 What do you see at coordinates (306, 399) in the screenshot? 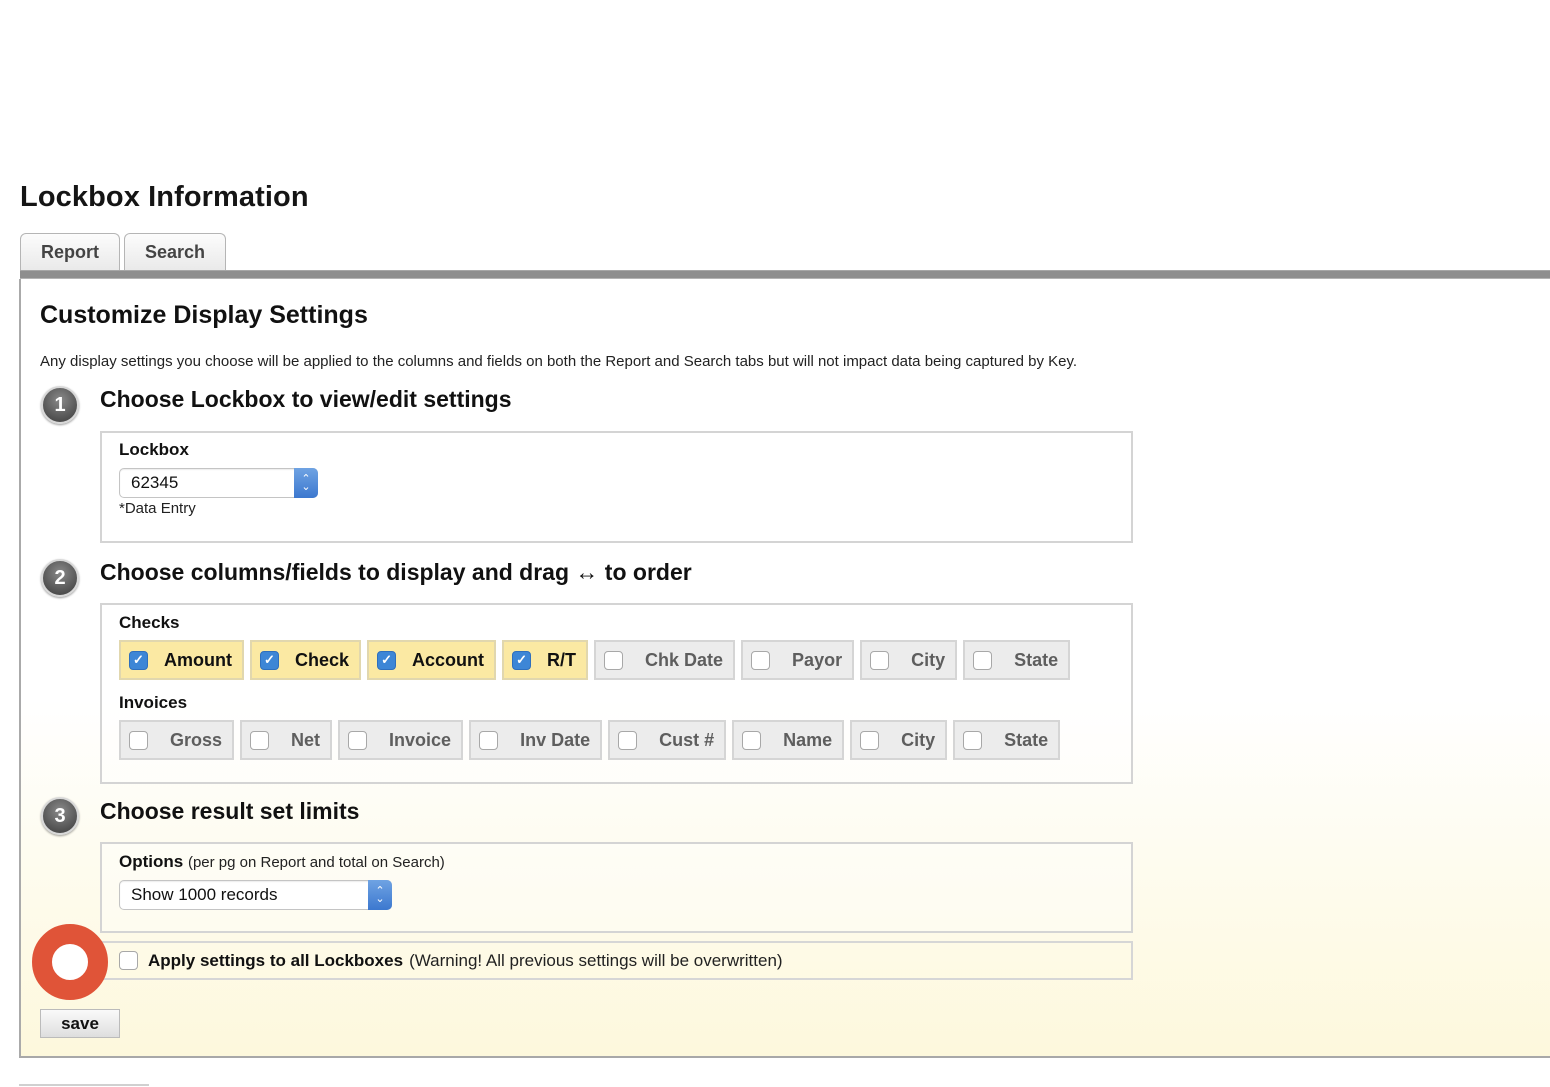
I see `step-1-title: Choose Lockbox to view/edit settings` at bounding box center [306, 399].